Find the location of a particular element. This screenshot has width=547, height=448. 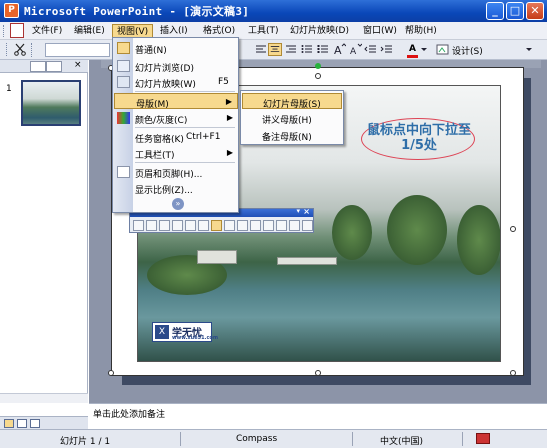

expand-menu-icon: » is located at coordinates (178, 204).